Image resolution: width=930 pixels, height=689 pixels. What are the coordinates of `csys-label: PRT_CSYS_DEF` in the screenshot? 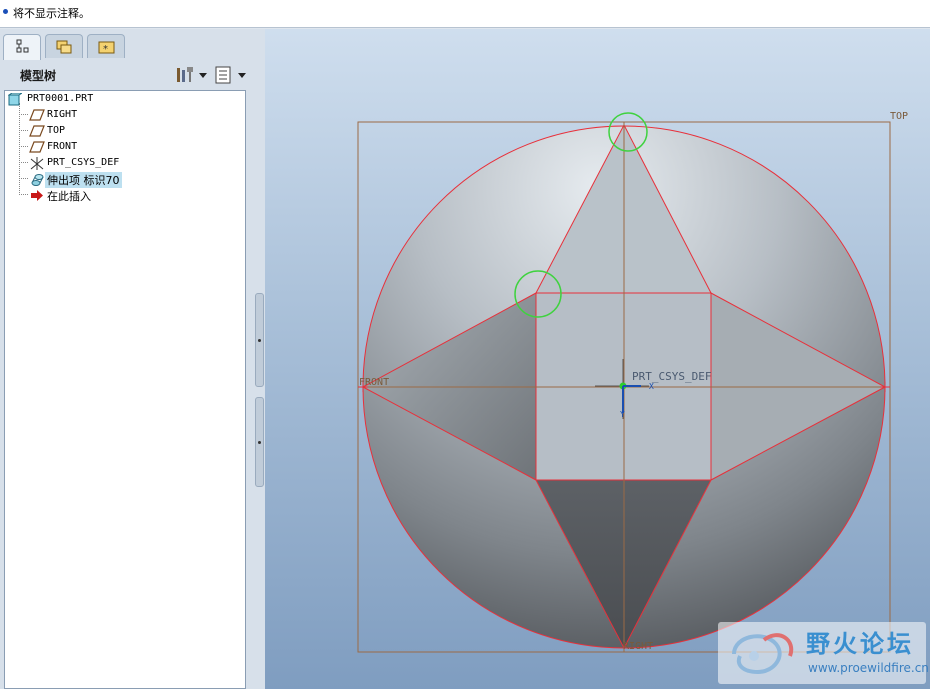 It's located at (672, 376).